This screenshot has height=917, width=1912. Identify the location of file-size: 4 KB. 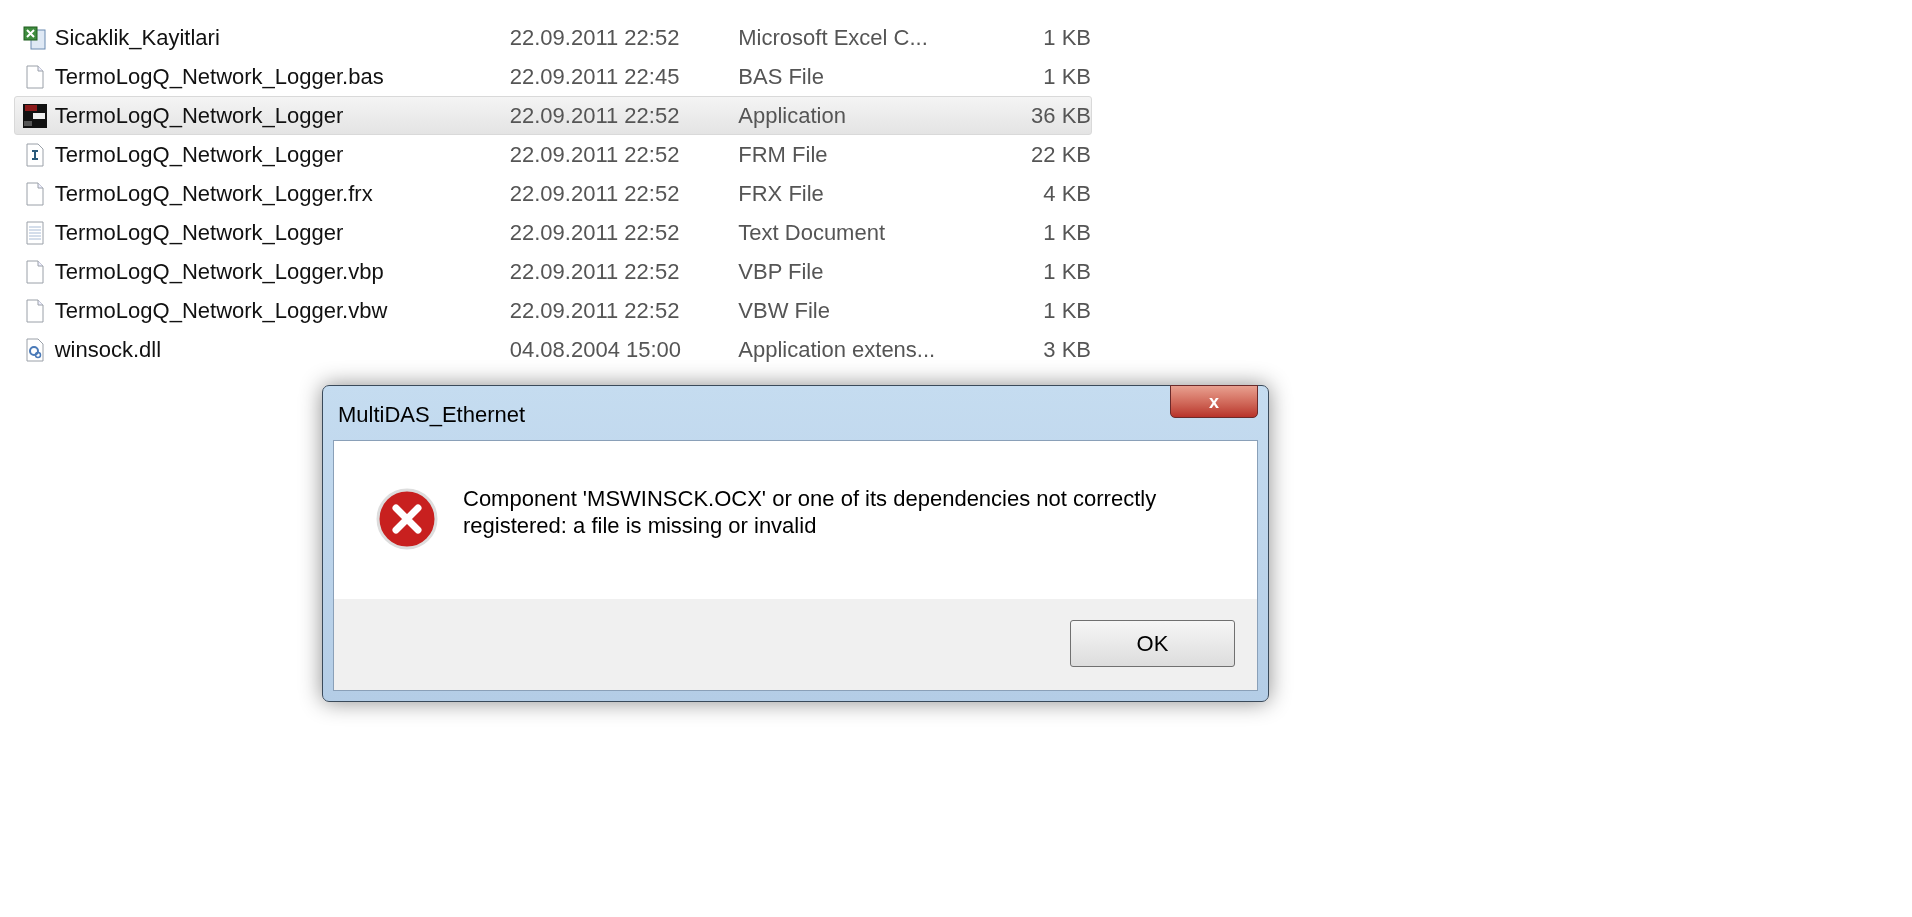
(1066, 194).